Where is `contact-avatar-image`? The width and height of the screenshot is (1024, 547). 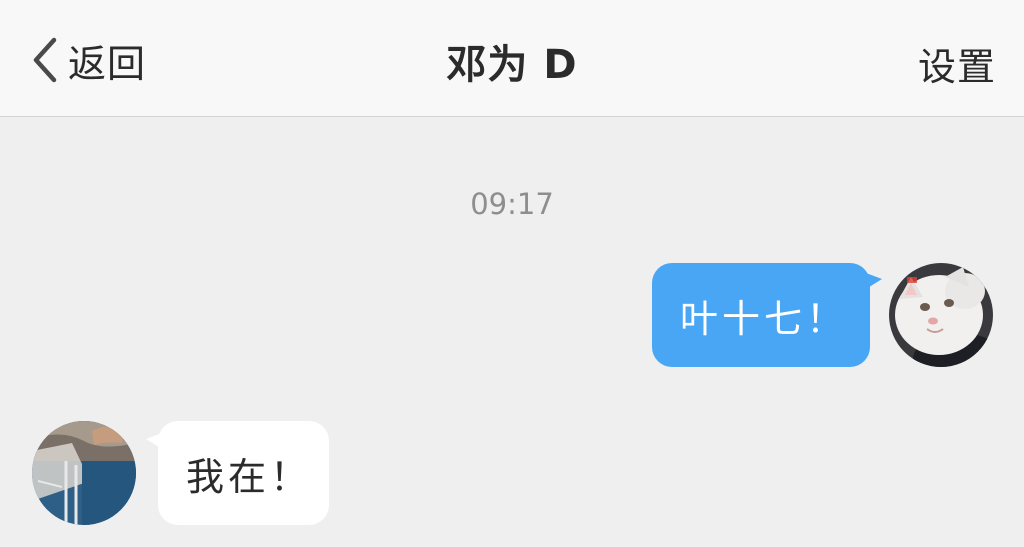
contact-avatar-image is located at coordinates (84, 473).